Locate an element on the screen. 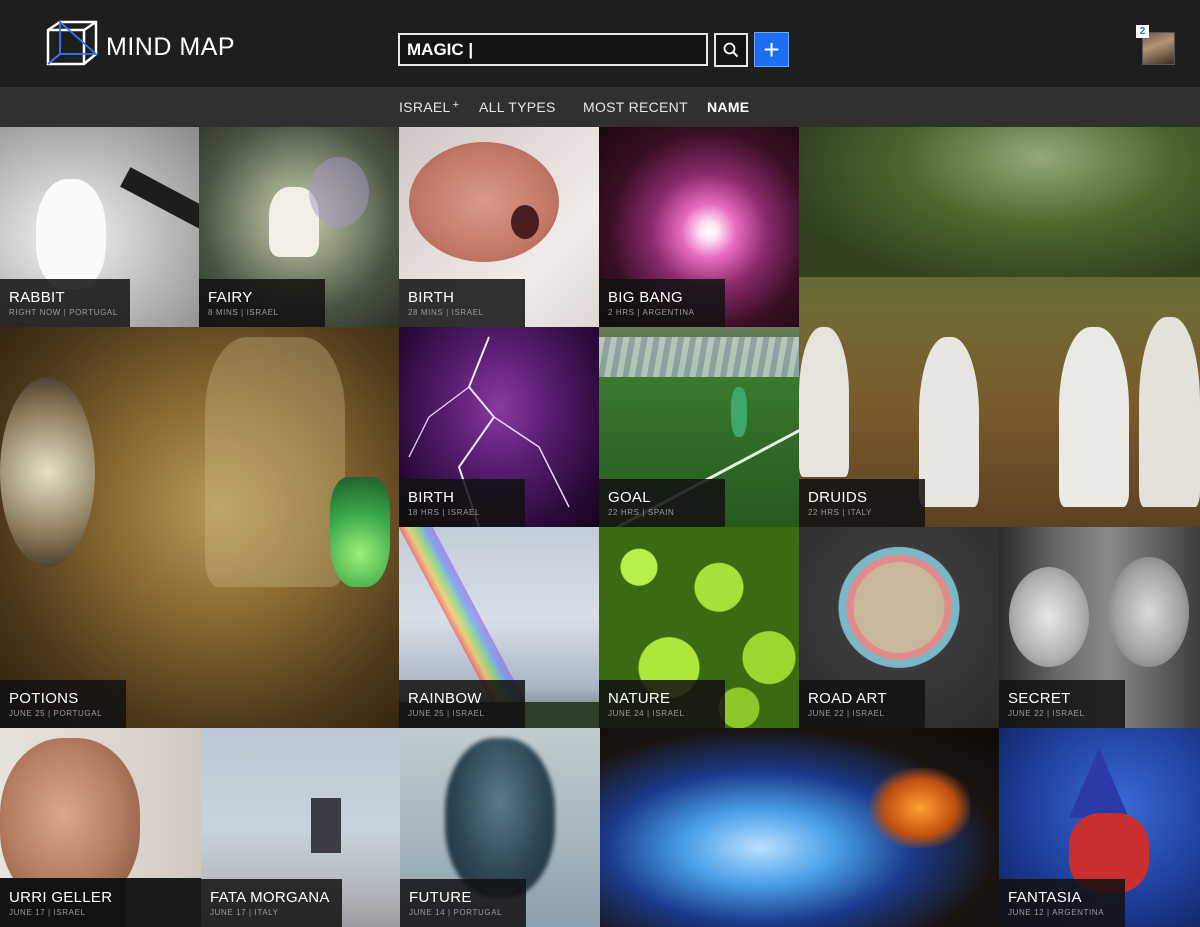  tile-meta: JUNE 24 | ISRAEL is located at coordinates (646, 713).